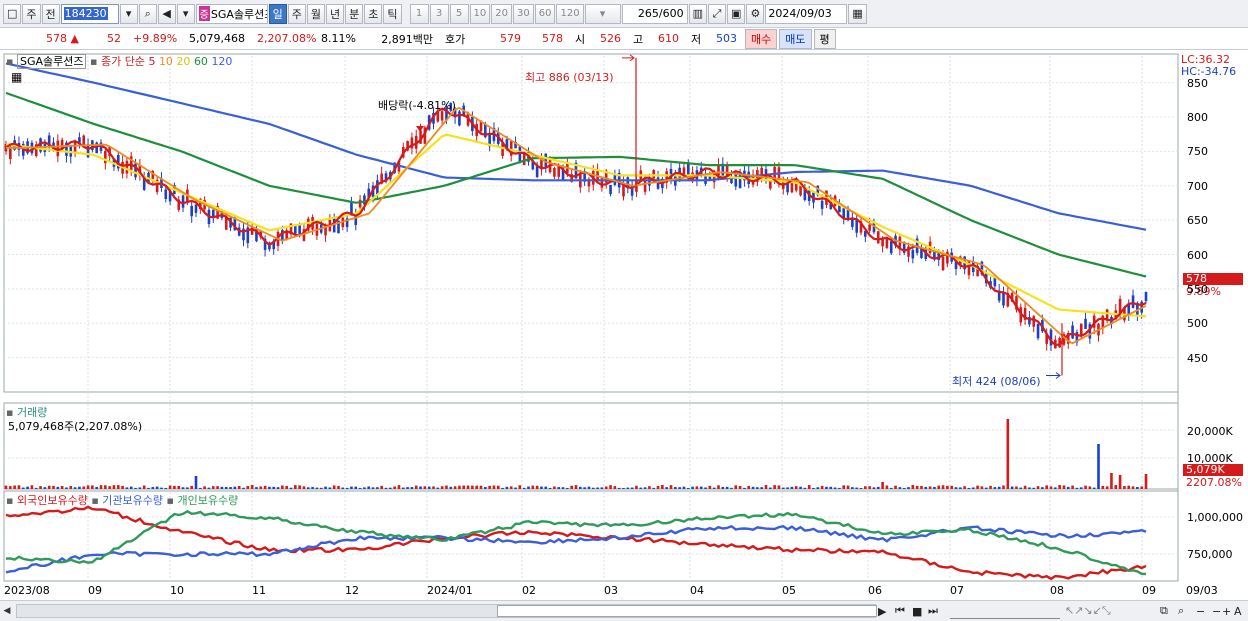 This screenshot has height=621, width=1248. I want to click on interval-tab: 5, so click(459, 13).